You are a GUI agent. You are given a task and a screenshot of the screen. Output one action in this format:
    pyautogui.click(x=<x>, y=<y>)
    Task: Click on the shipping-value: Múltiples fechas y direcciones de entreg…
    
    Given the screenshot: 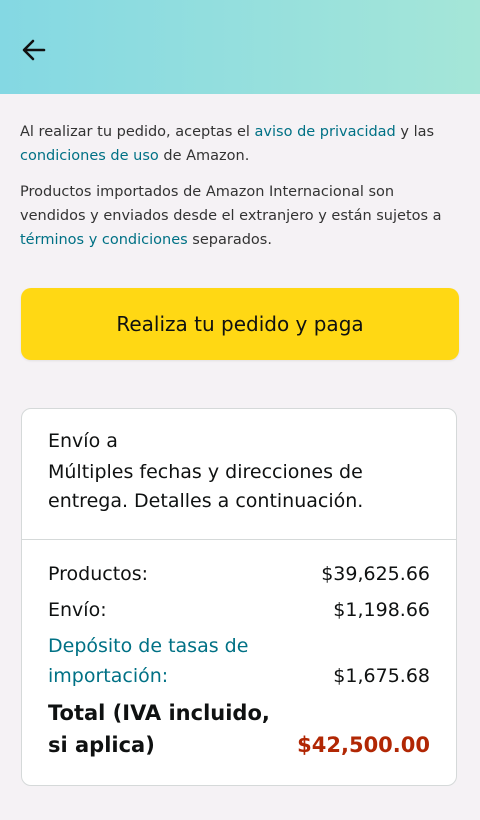 What is the action you would take?
    pyautogui.click(x=206, y=486)
    